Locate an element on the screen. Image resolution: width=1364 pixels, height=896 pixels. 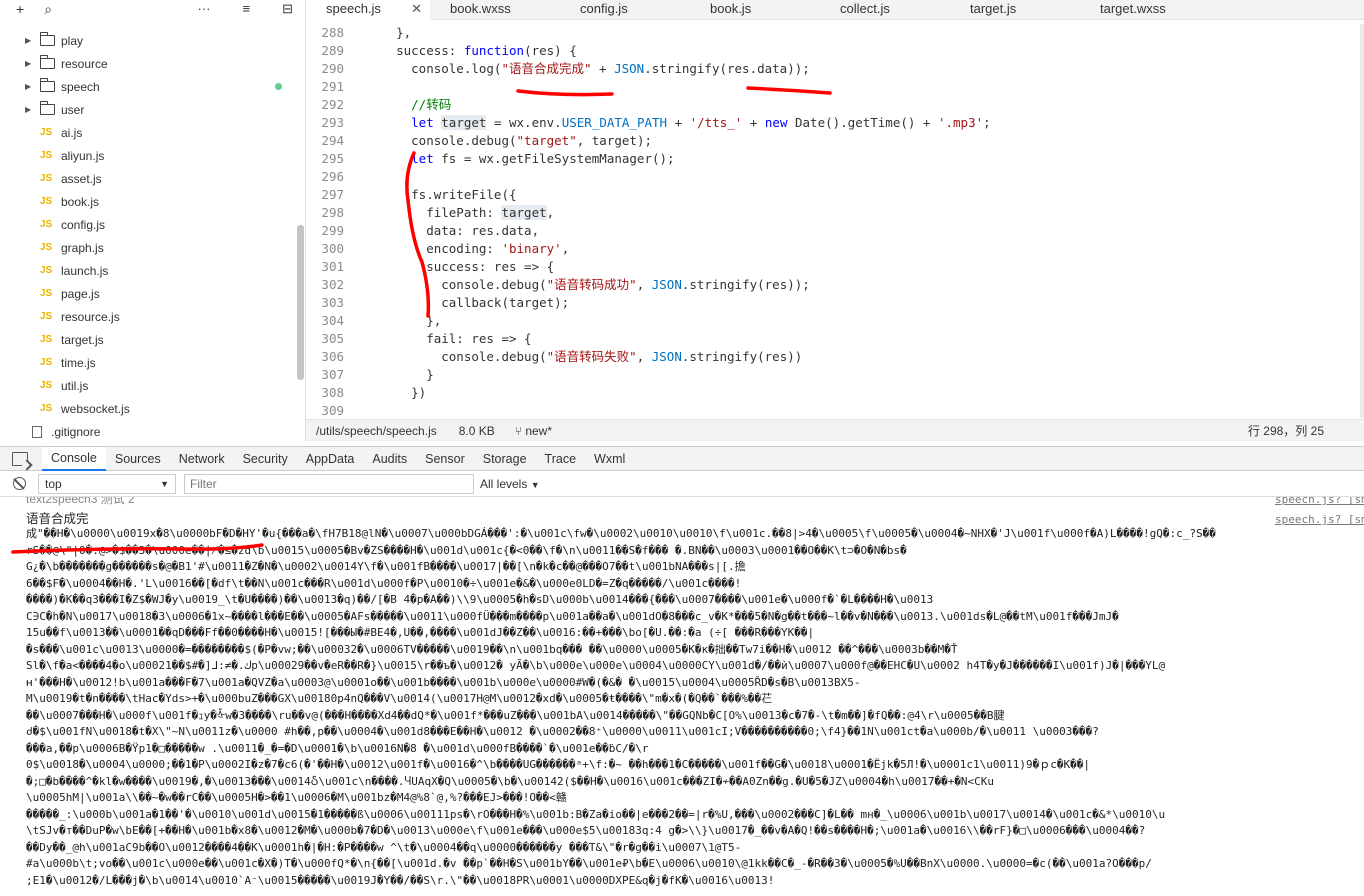
code-text: fail: res => { is located at coordinates (449, 338).